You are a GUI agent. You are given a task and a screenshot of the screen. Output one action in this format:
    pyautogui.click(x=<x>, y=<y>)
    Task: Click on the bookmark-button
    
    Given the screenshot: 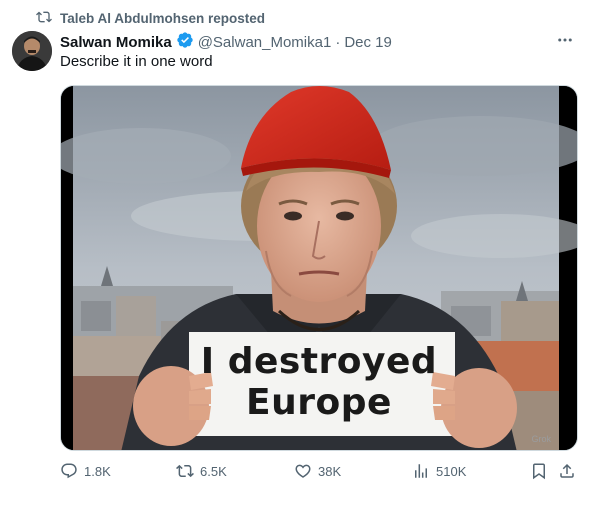 What is the action you would take?
    pyautogui.click(x=539, y=471)
    